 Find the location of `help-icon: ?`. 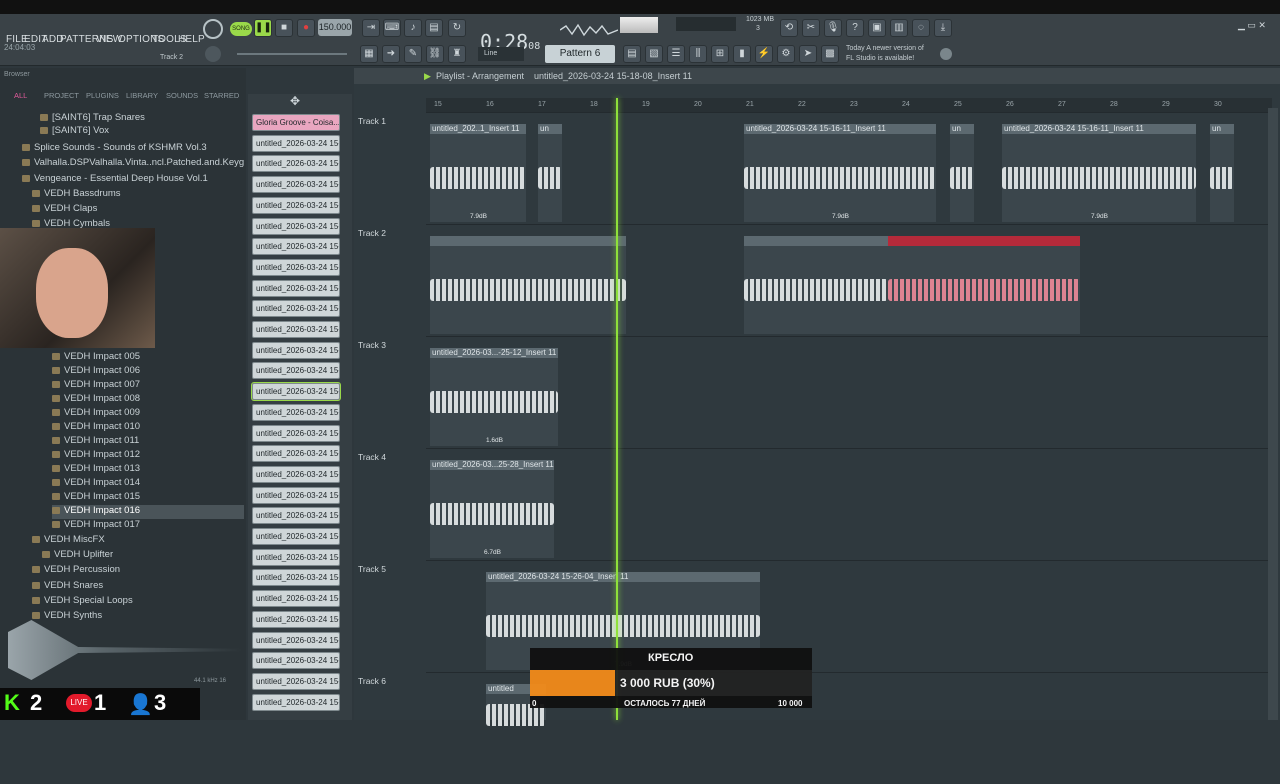

help-icon: ? is located at coordinates (855, 28).